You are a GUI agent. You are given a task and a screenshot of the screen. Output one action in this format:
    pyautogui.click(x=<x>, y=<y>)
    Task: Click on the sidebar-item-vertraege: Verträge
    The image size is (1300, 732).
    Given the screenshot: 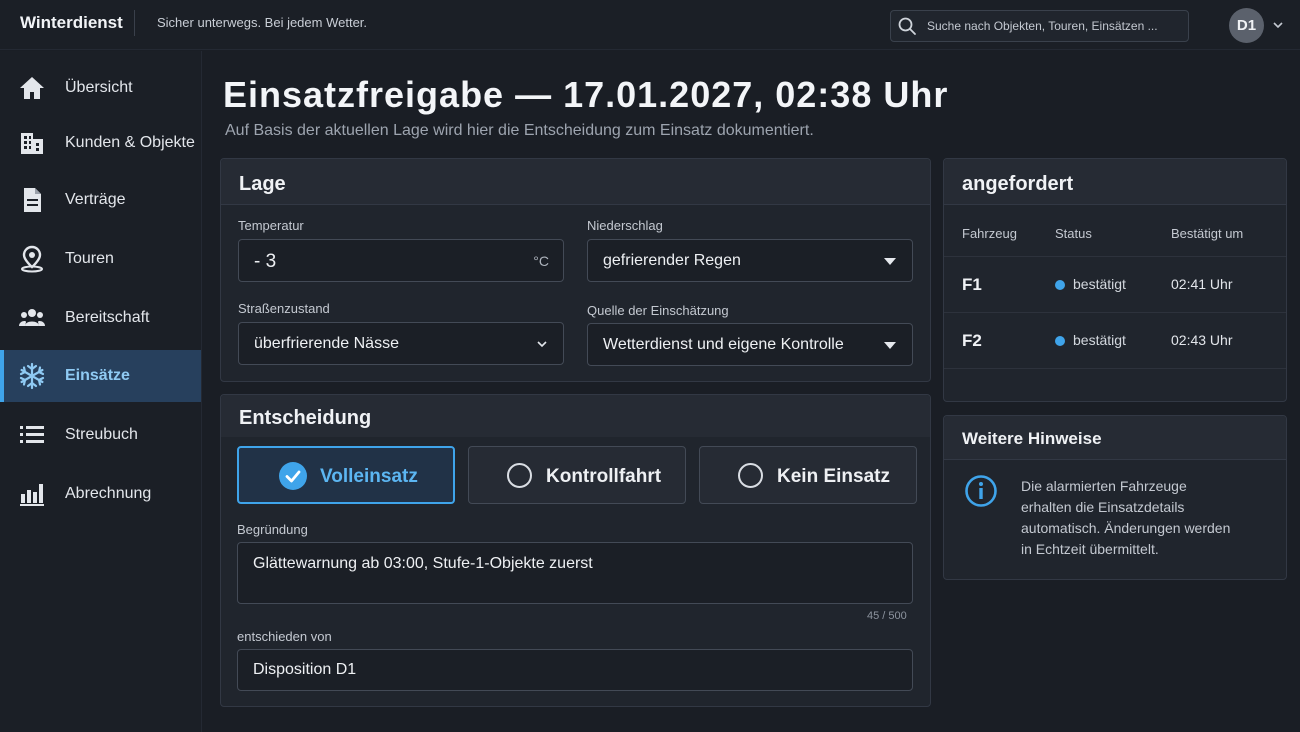 What is the action you would take?
    pyautogui.click(x=100, y=200)
    